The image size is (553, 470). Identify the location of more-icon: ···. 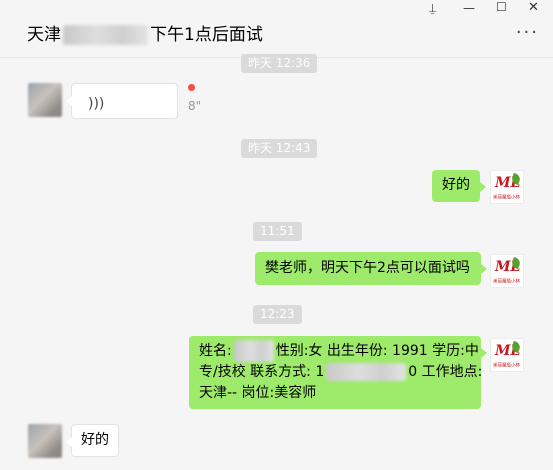
(527, 32).